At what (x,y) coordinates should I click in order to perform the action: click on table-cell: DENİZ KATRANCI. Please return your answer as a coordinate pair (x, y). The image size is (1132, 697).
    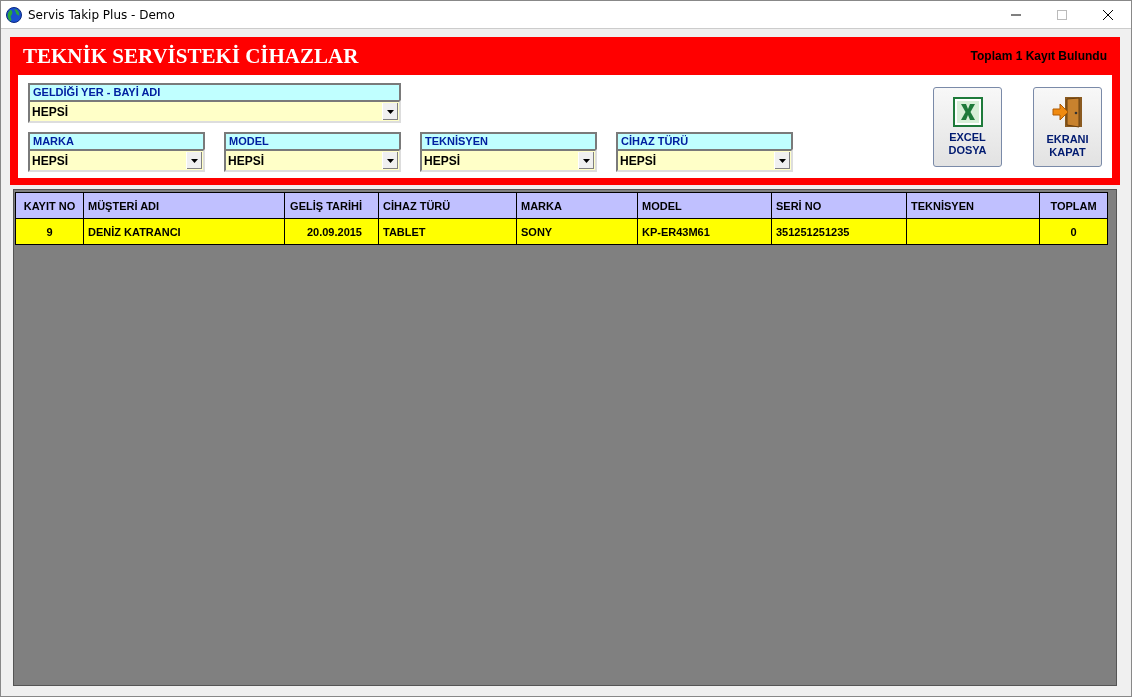
    Looking at the image, I should click on (184, 231).